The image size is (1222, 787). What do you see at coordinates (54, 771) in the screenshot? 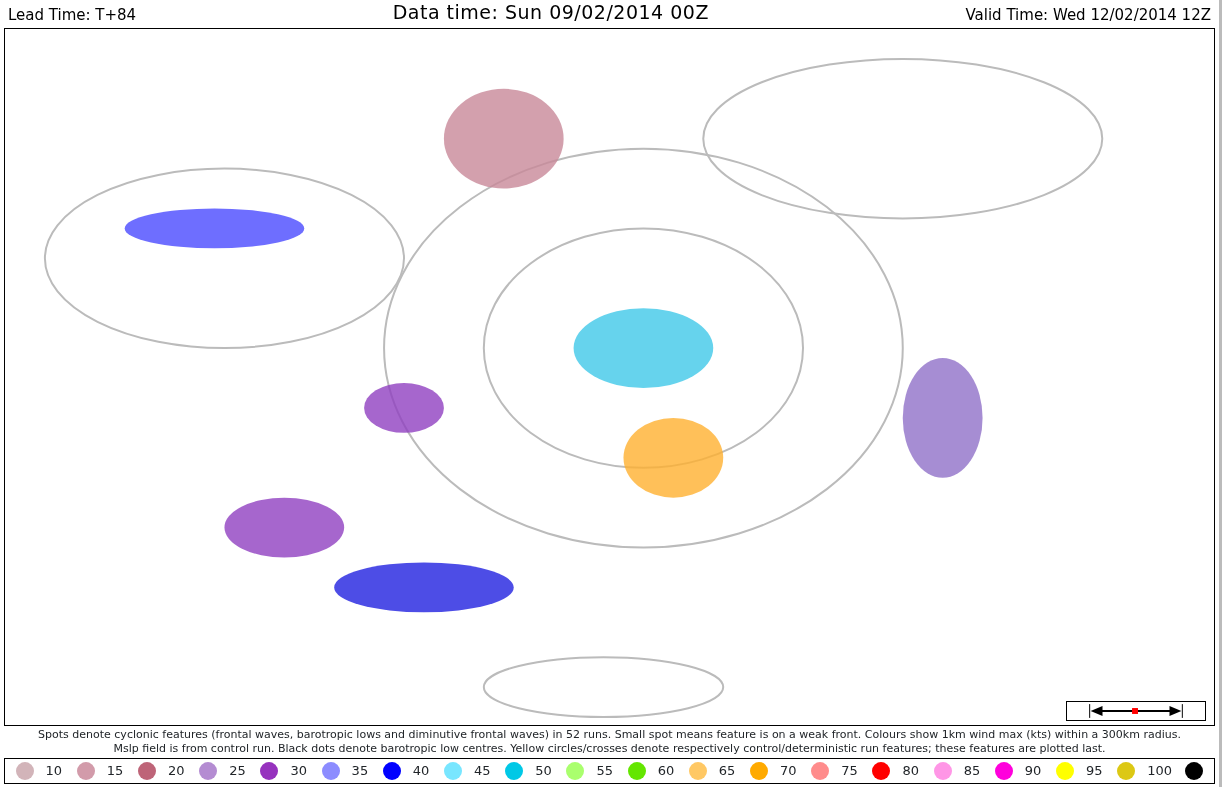
I see `legend-label: 10` at bounding box center [54, 771].